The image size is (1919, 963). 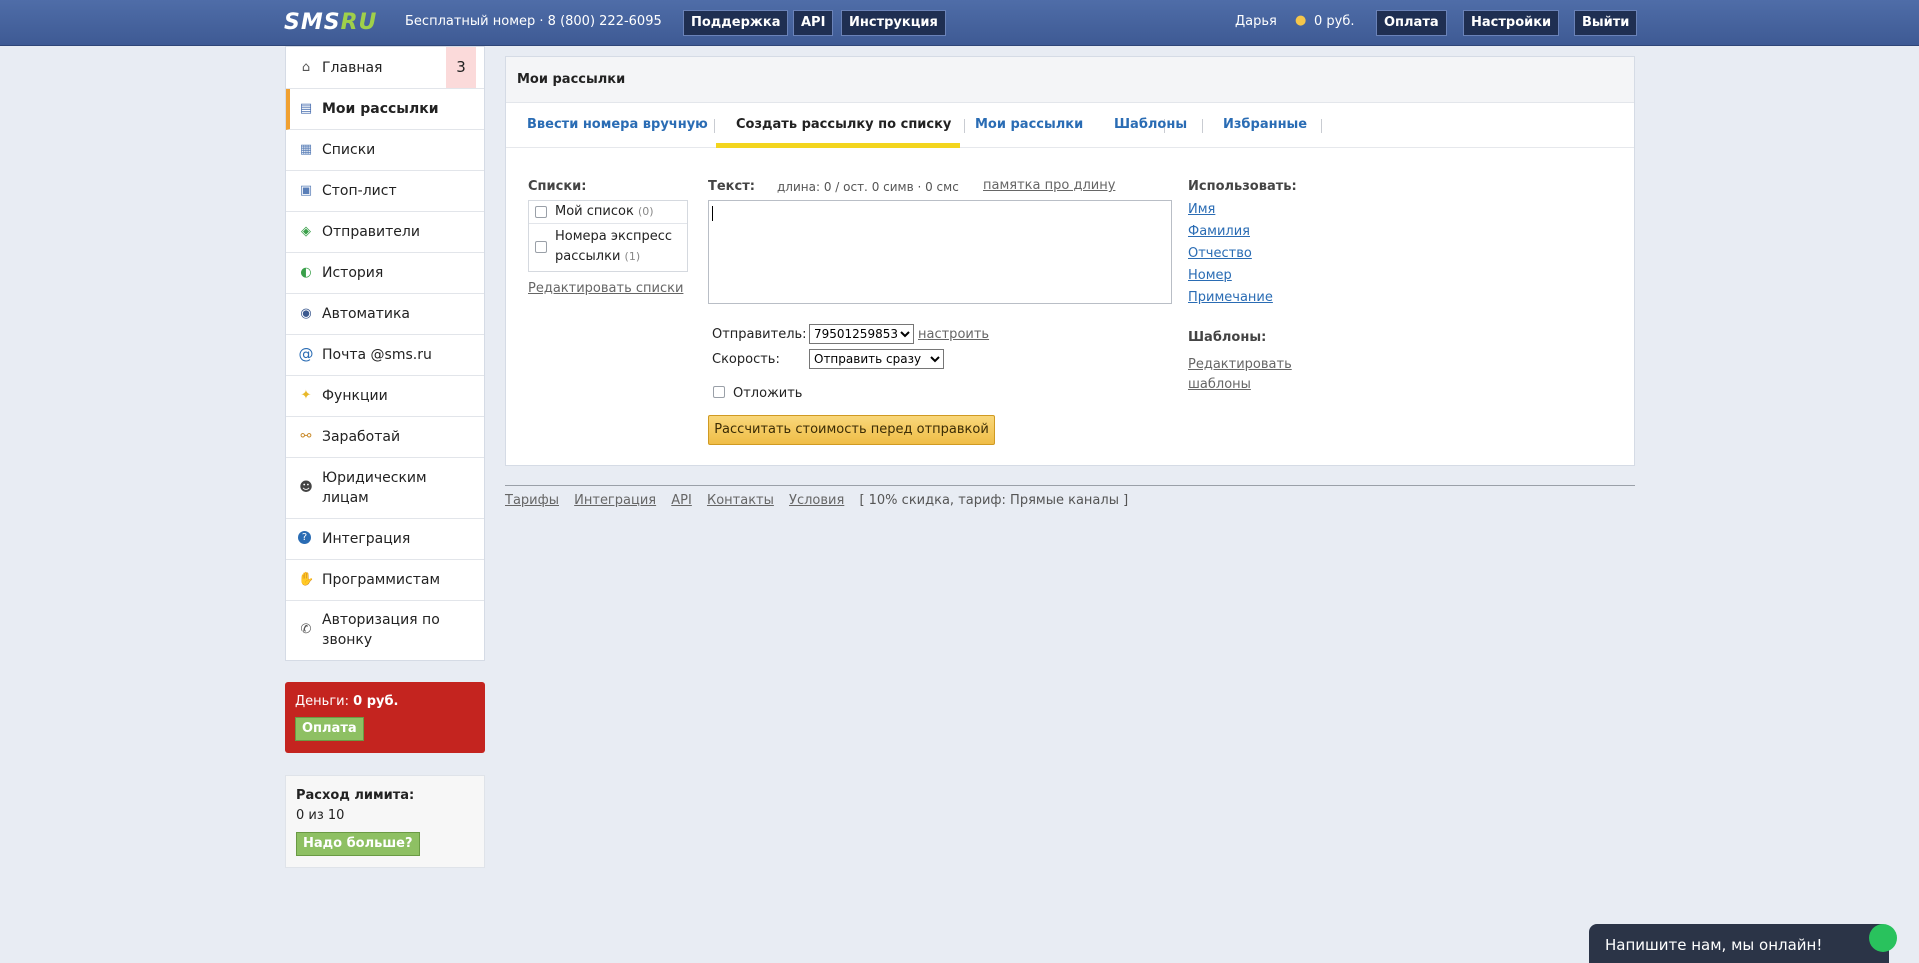 I want to click on sidebar-item-legal: ☻ Юридическим лицам, so click(x=385, y=488).